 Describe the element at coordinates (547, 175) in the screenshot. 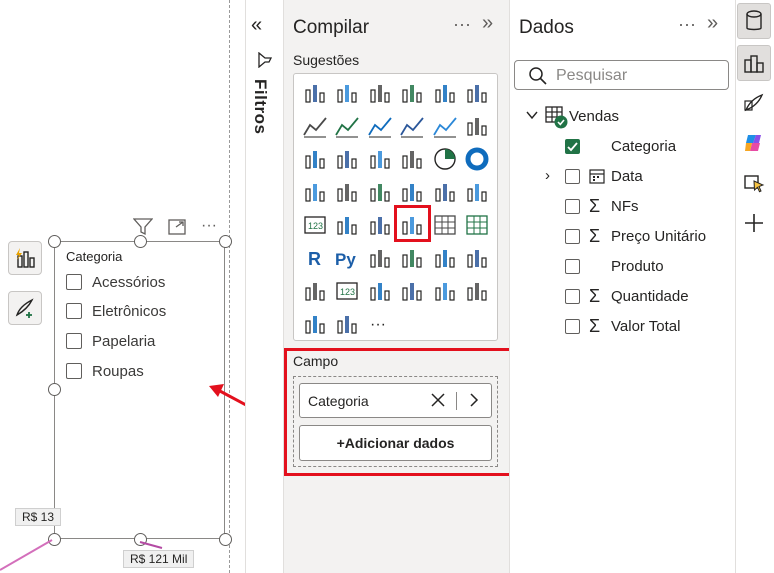

I see `chevron-right-icon: ›` at that location.